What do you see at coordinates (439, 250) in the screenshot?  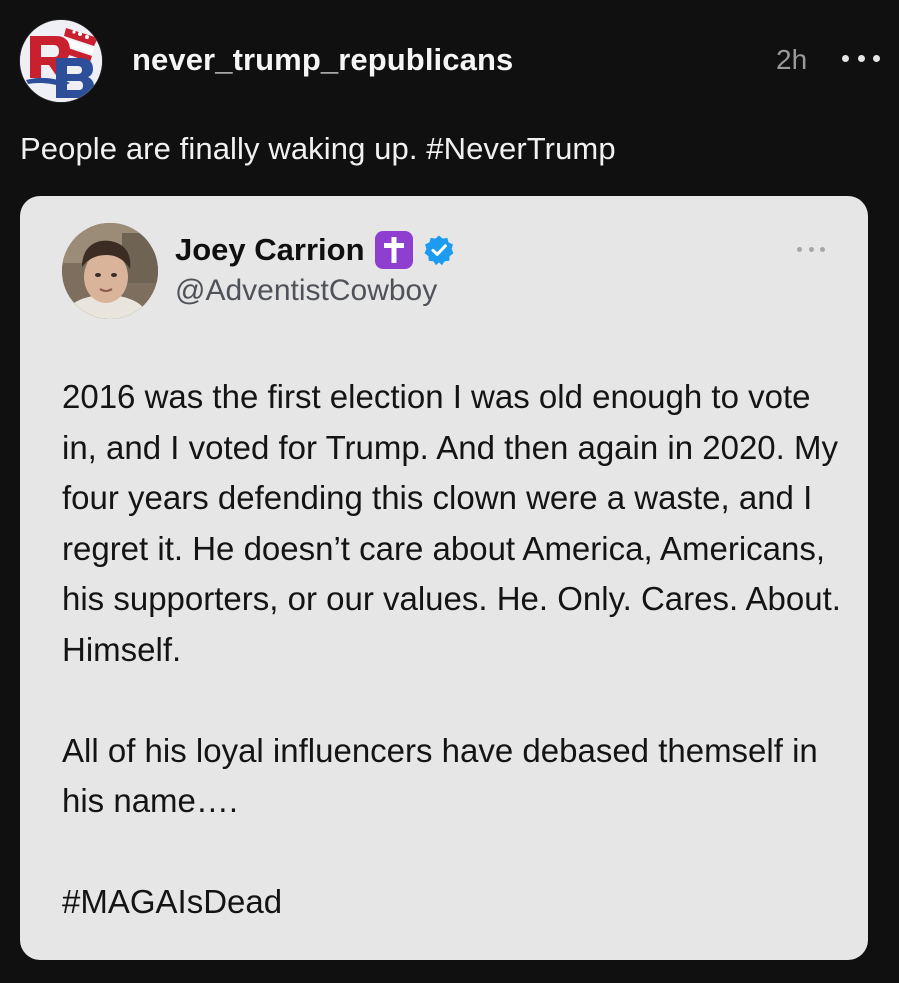 I see `verified-badge-icon` at bounding box center [439, 250].